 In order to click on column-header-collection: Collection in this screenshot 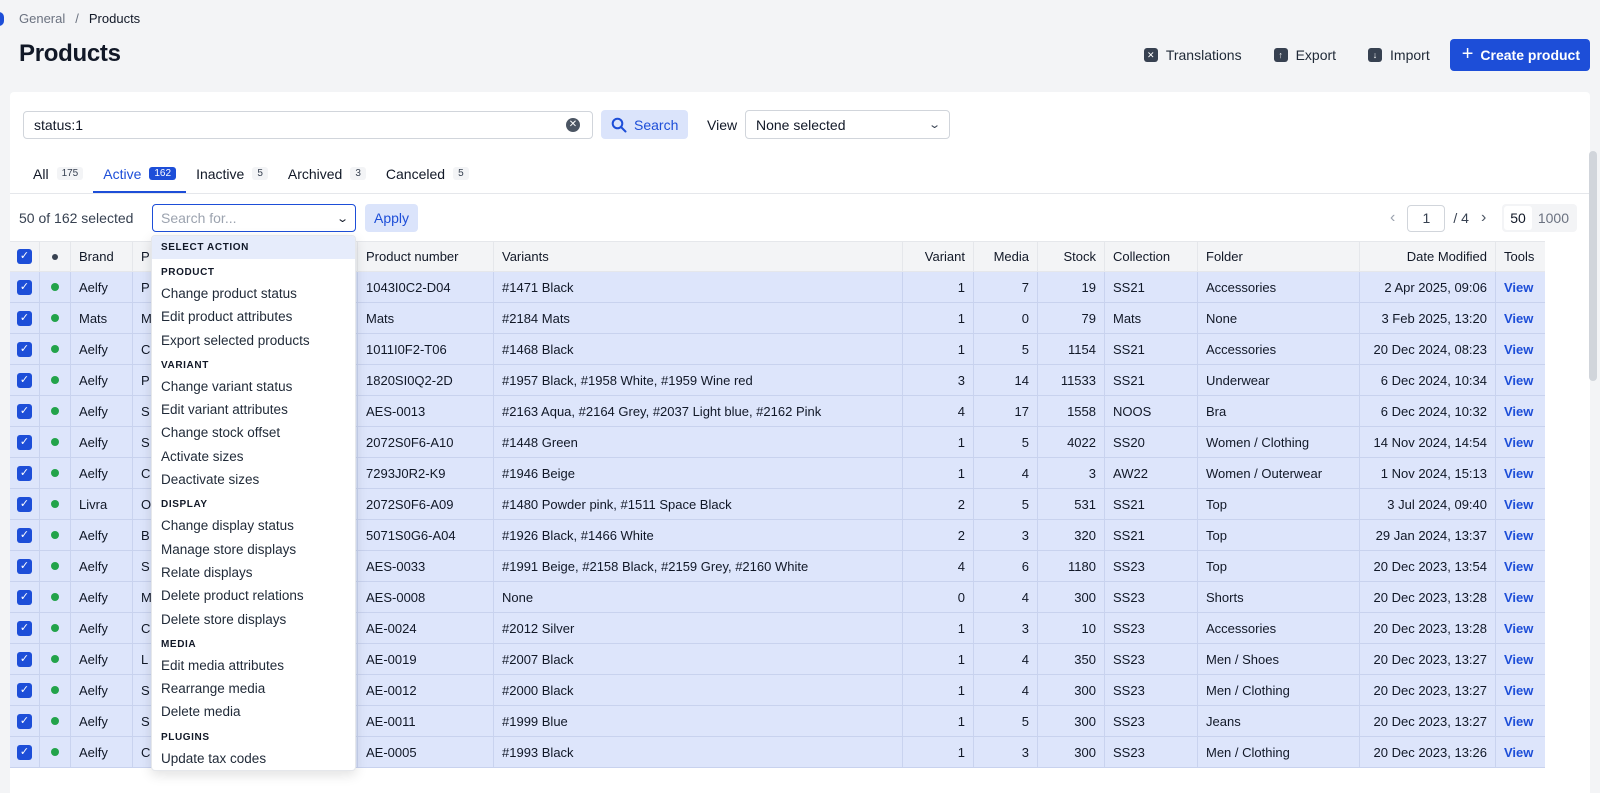, I will do `click(1151, 256)`.